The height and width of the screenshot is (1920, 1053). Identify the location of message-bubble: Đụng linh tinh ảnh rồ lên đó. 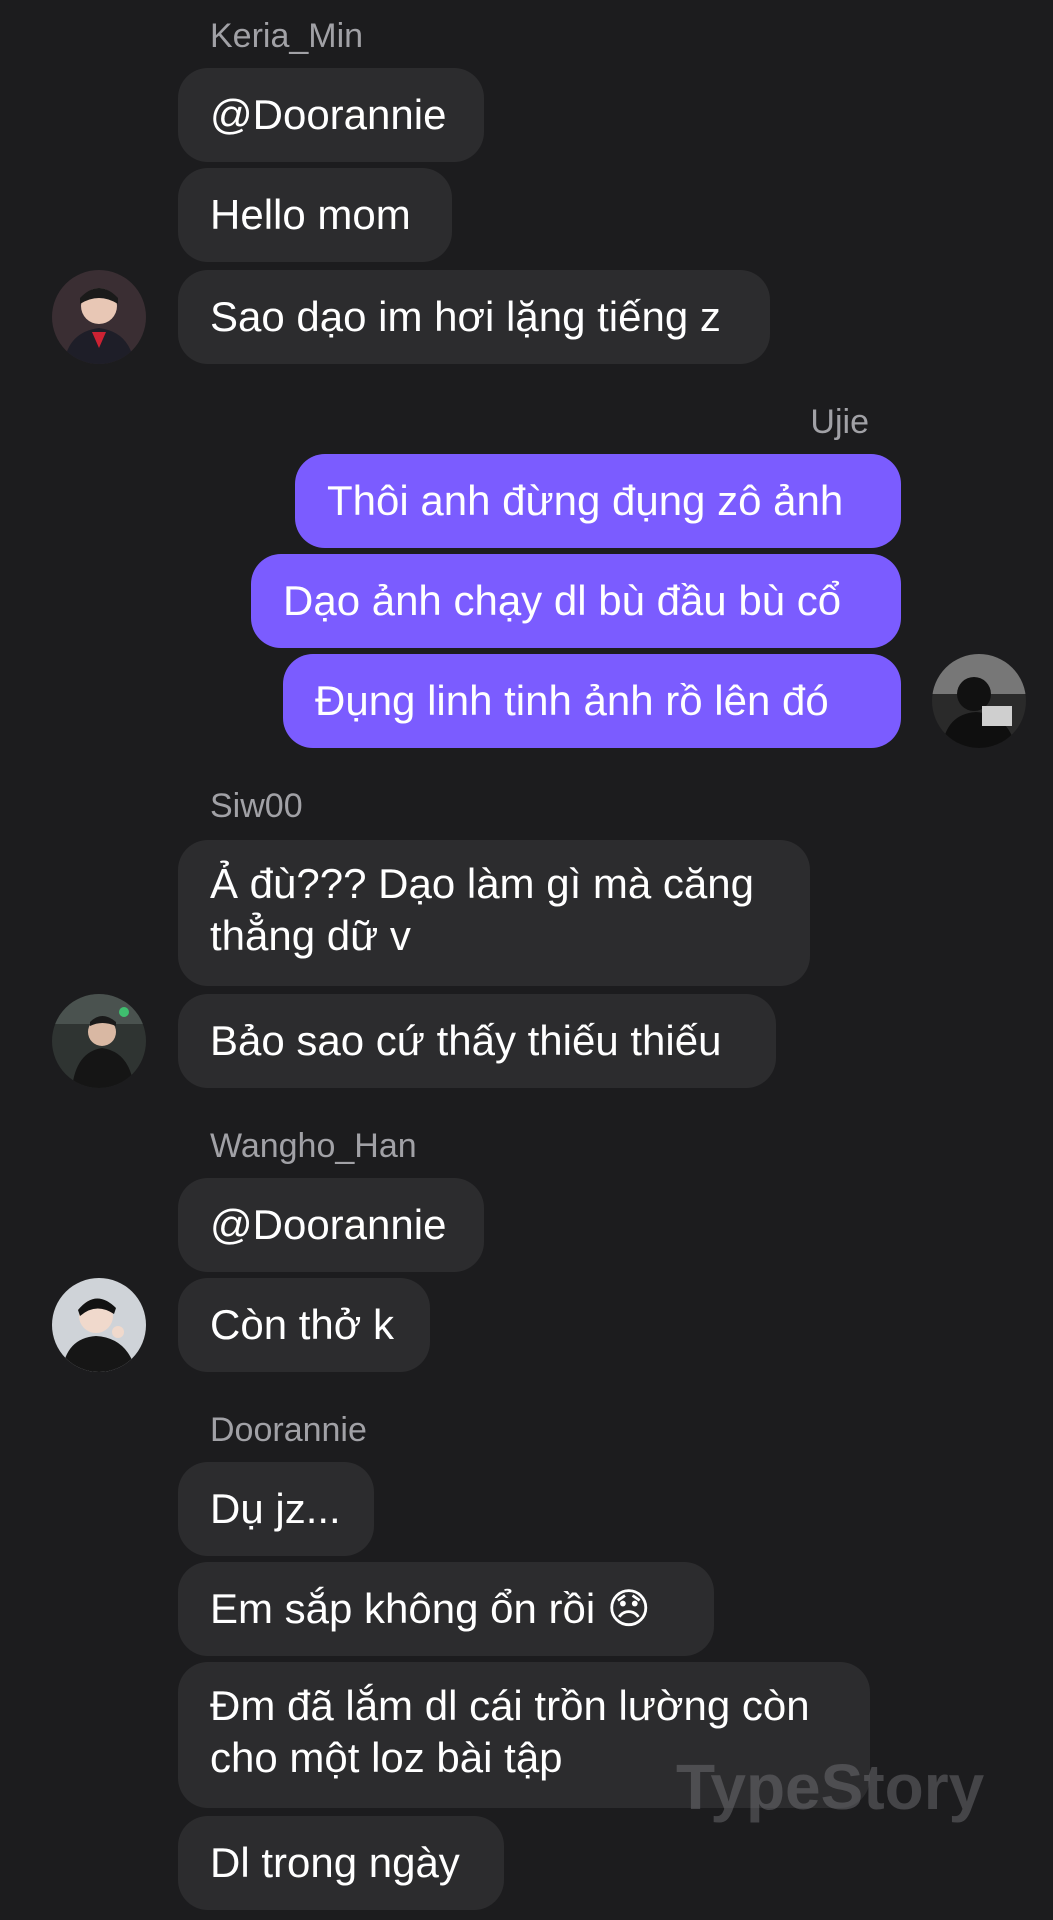
(592, 701).